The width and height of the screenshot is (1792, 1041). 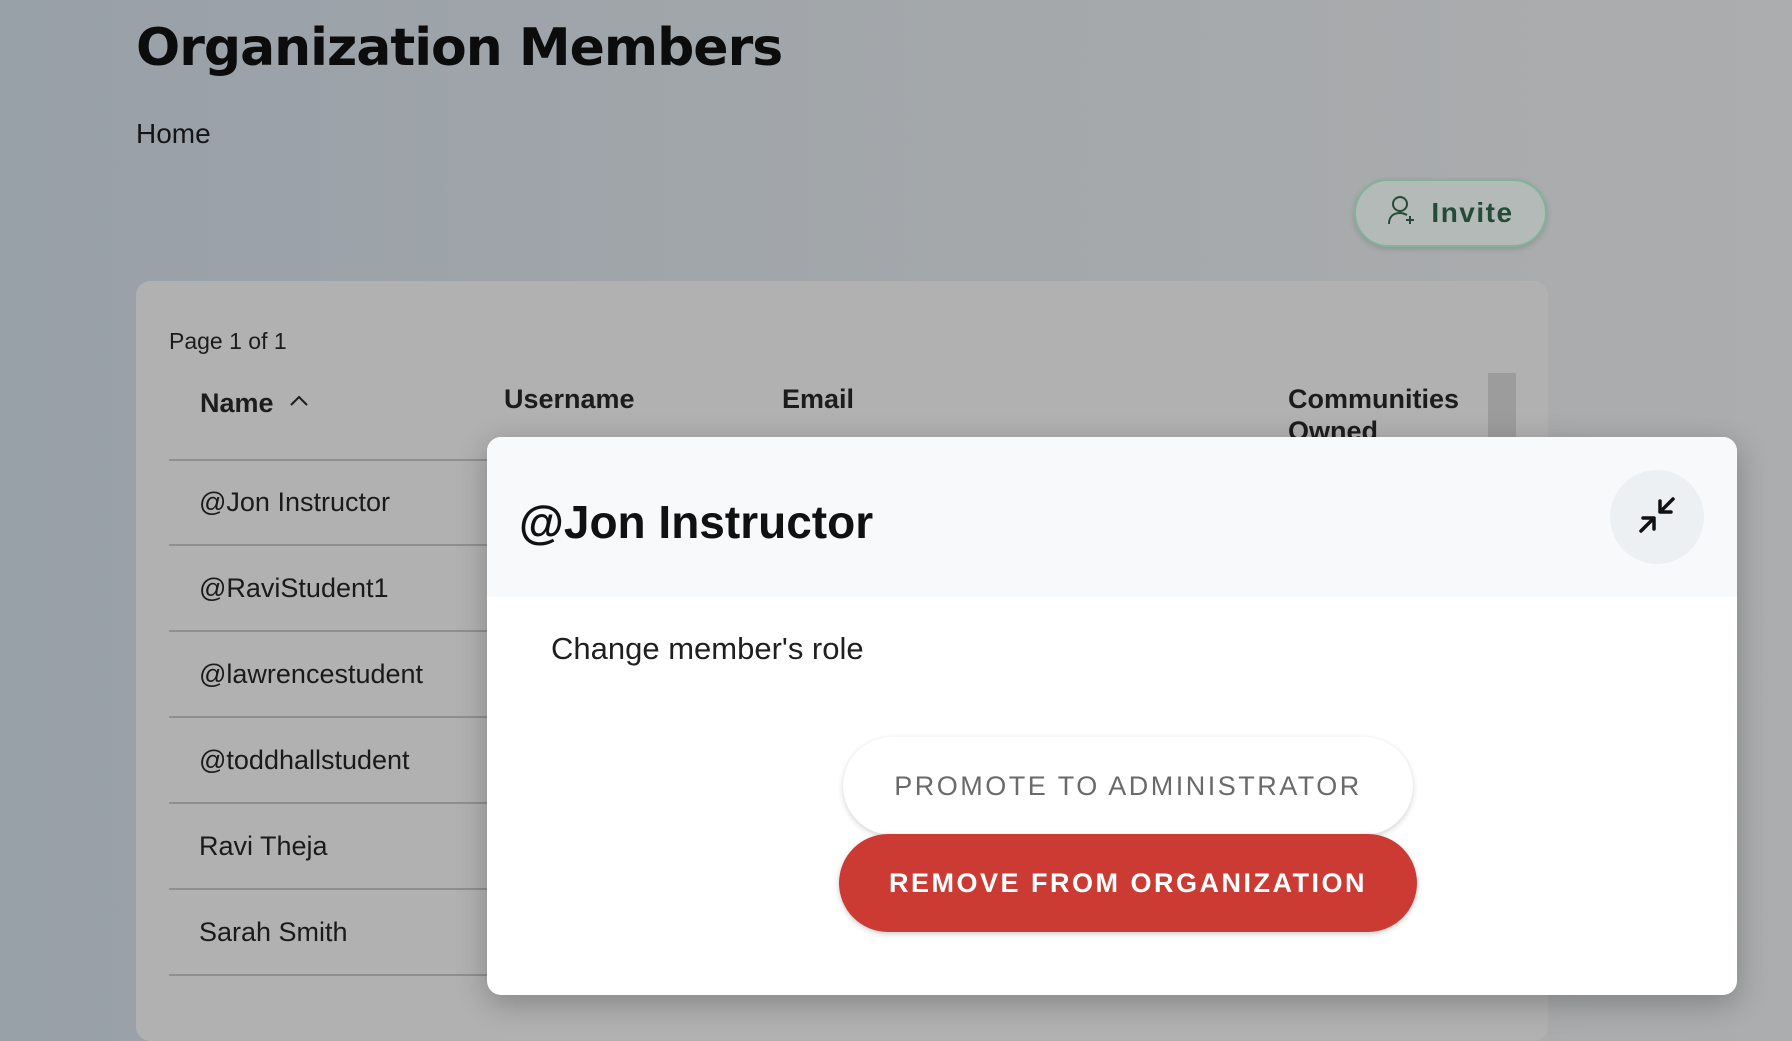 What do you see at coordinates (334, 503) in the screenshot?
I see `table-row: @Jon Instructor` at bounding box center [334, 503].